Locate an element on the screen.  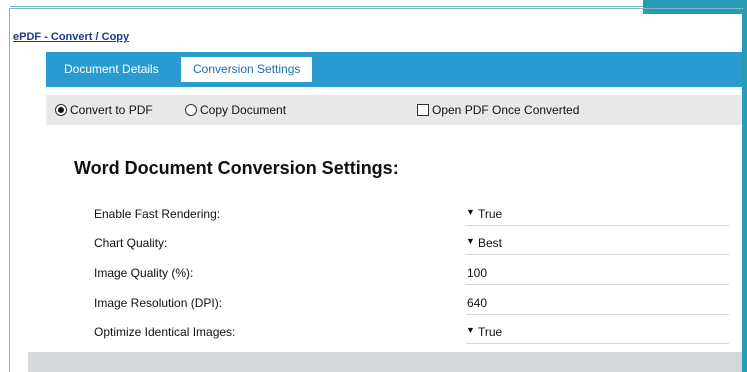
setting-label: Enable Fast Rendering: is located at coordinates (157, 214).